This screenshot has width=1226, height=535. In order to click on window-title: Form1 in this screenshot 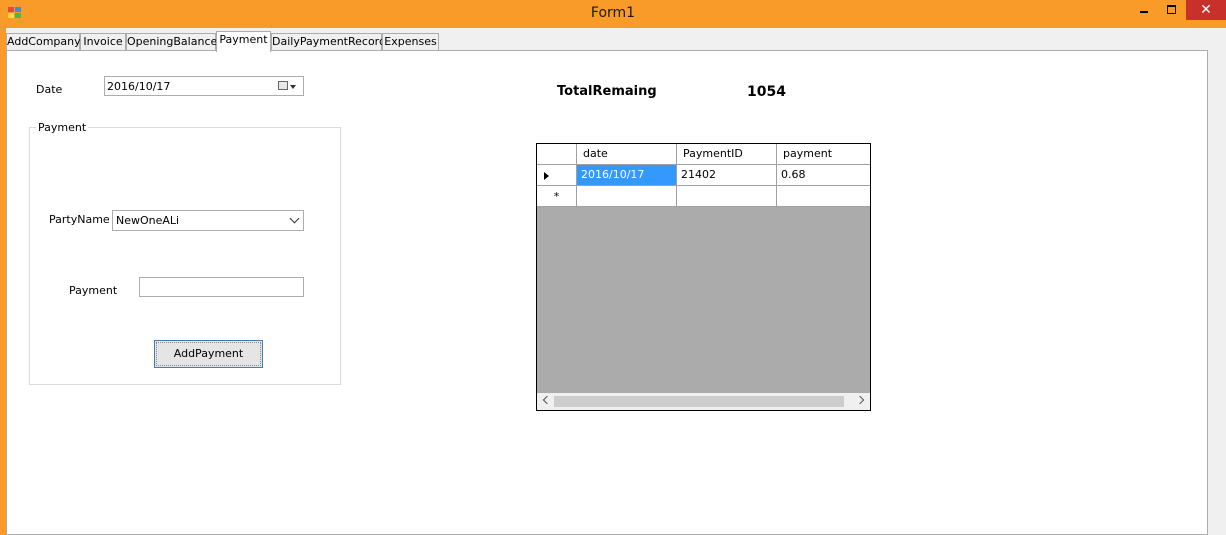, I will do `click(613, 13)`.